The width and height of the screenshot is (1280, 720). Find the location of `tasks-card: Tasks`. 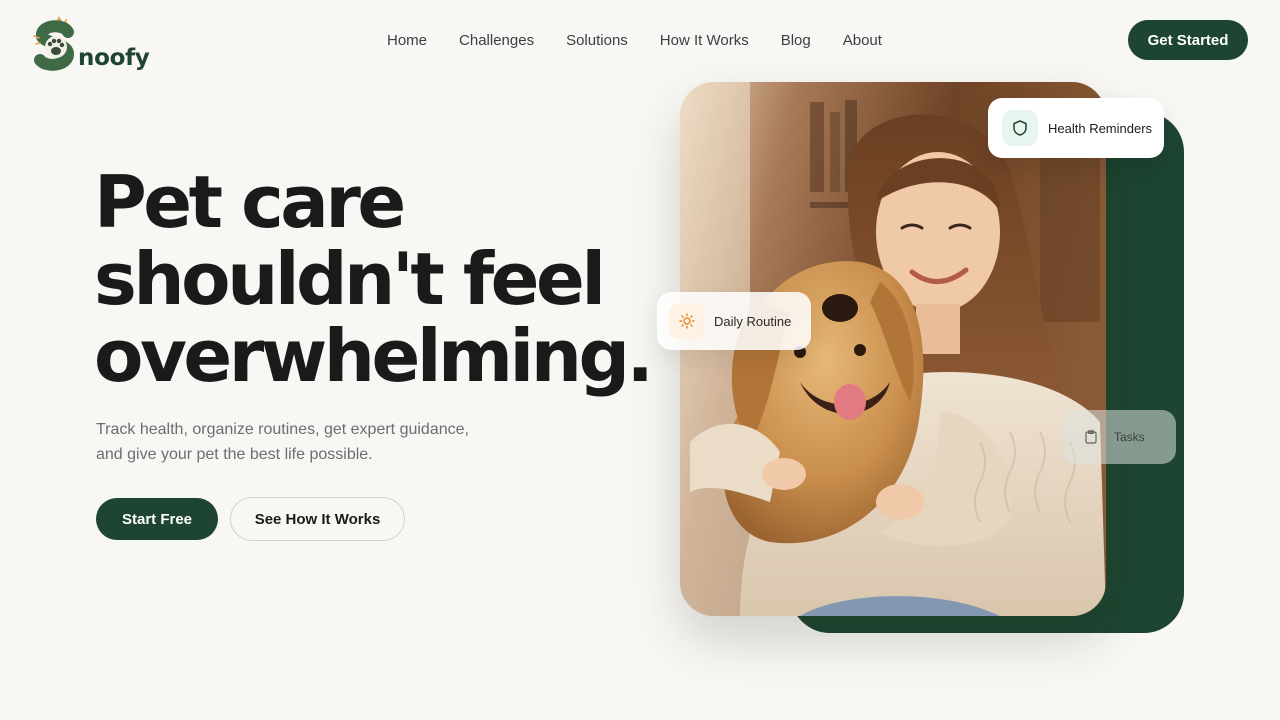

tasks-card: Tasks is located at coordinates (1119, 437).